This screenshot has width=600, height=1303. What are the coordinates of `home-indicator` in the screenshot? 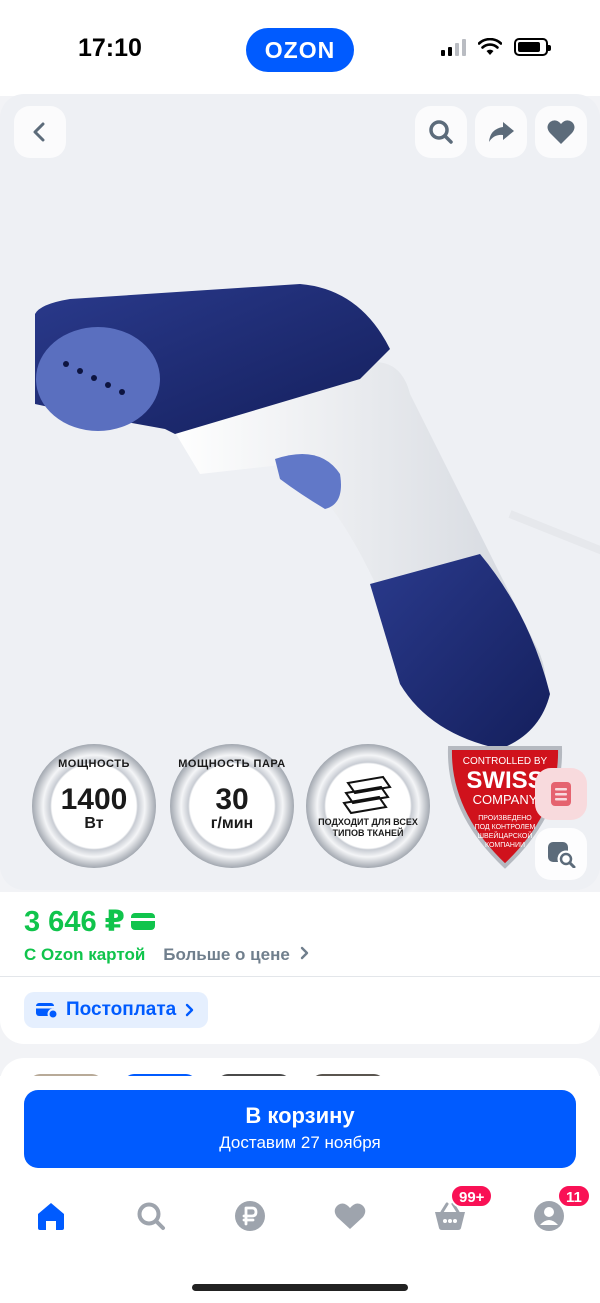 It's located at (300, 1287).